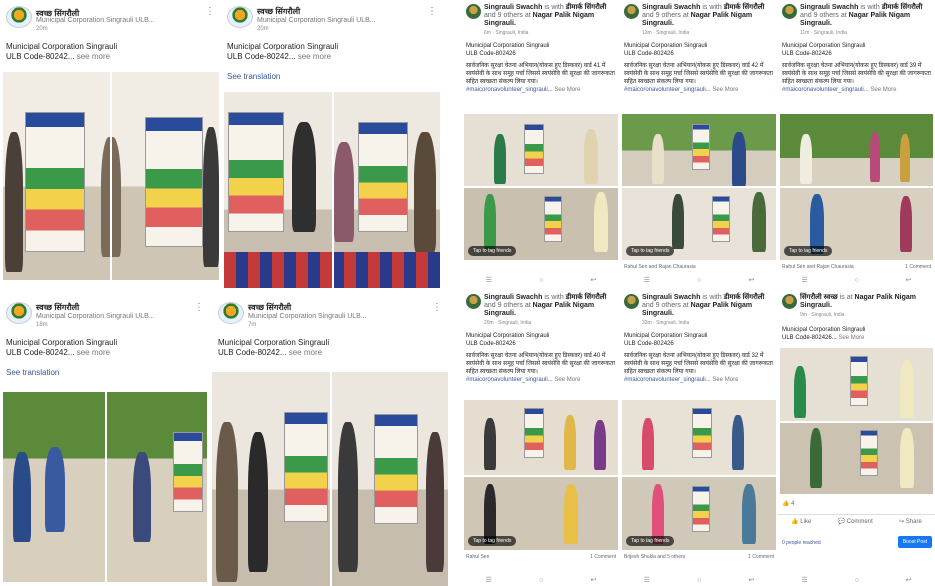 The height and width of the screenshot is (586, 935). Describe the element at coordinates (666, 33) in the screenshot. I see `post-time: 13m · Singrauli, India` at that location.